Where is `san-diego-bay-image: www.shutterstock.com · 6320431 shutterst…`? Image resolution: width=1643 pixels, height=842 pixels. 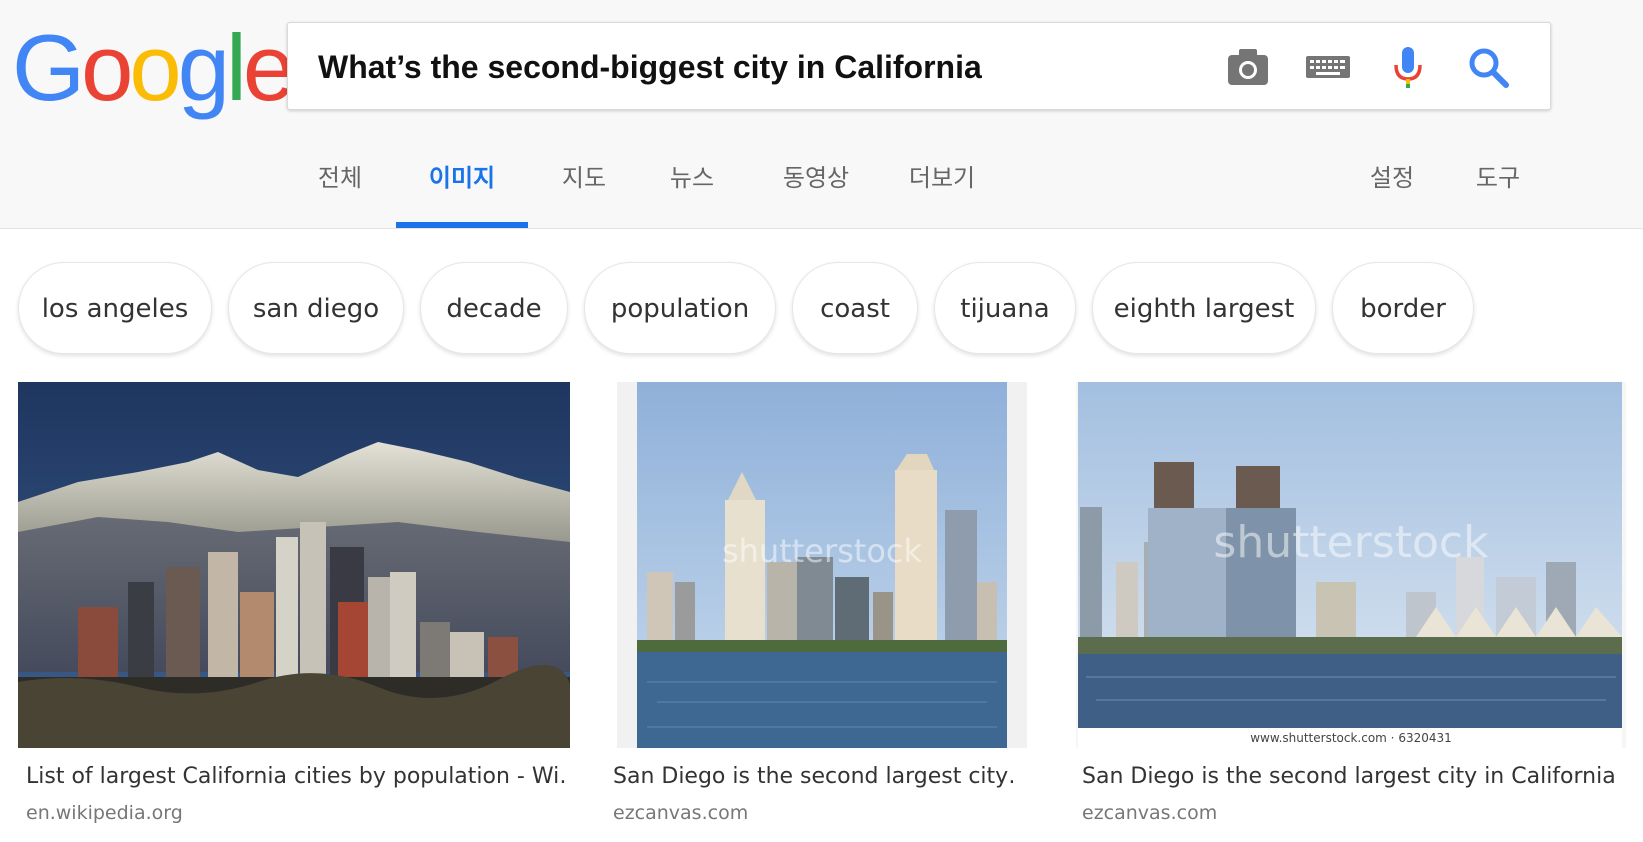
san-diego-bay-image: www.shutterstock.com · 6320431 shutterst… is located at coordinates (1350, 565).